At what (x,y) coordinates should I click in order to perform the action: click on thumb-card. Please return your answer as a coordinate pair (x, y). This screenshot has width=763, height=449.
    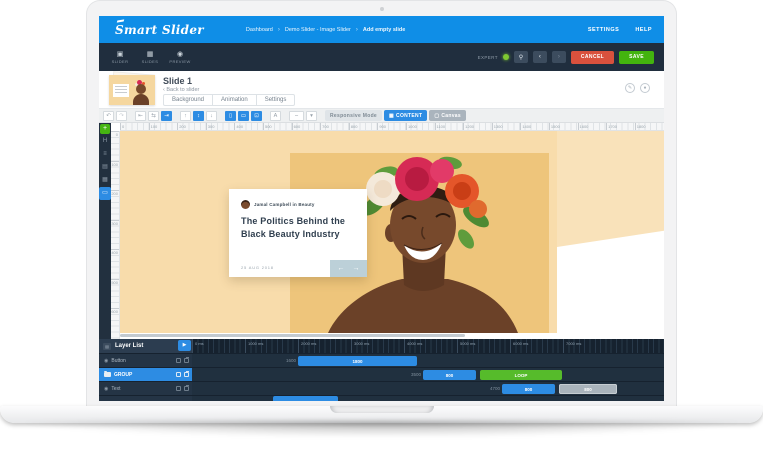
    Looking at the image, I should click on (121, 90).